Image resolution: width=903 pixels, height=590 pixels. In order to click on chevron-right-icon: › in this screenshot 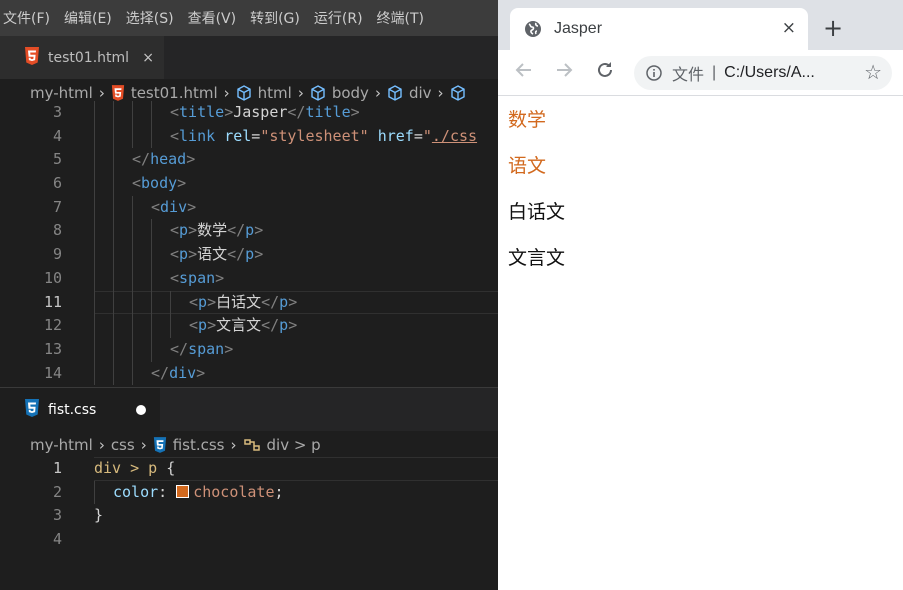, I will do `click(143, 445)`.